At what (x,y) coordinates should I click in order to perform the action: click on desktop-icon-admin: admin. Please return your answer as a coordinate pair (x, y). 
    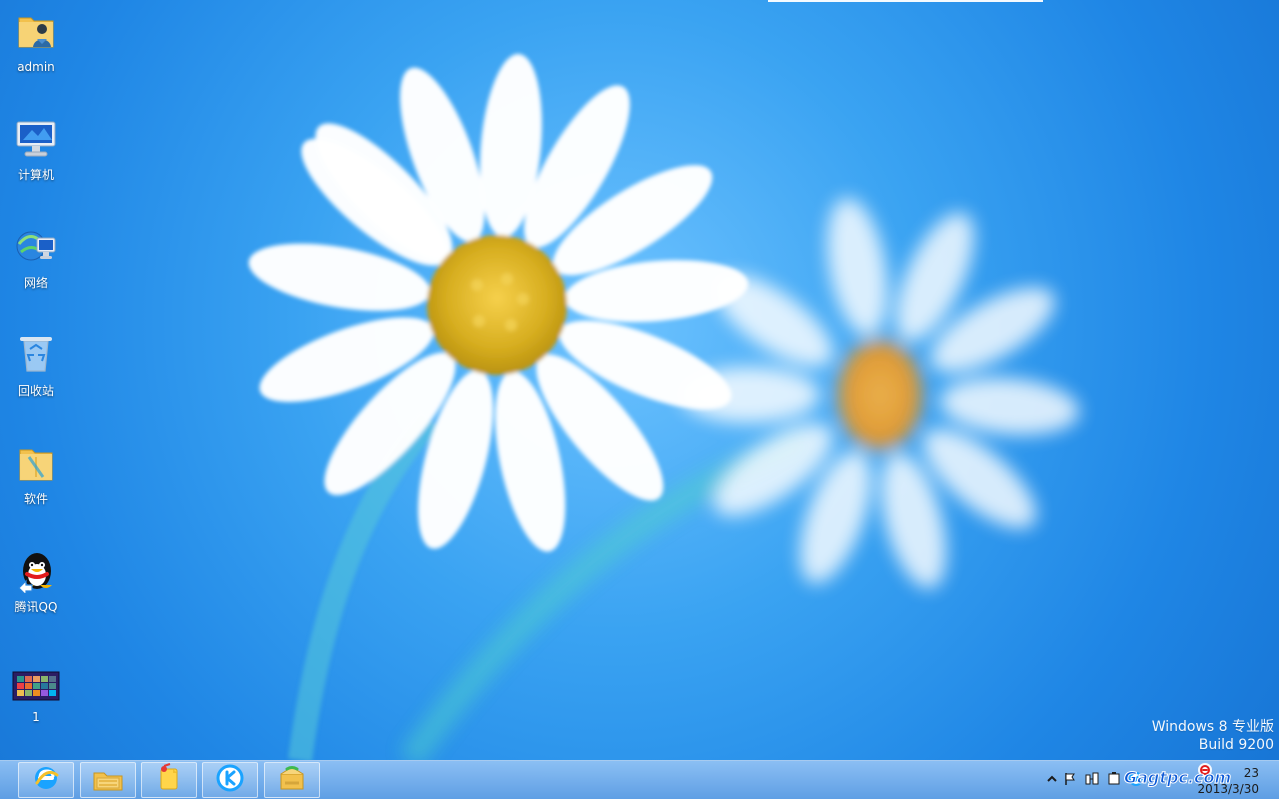
    Looking at the image, I should click on (36, 50).